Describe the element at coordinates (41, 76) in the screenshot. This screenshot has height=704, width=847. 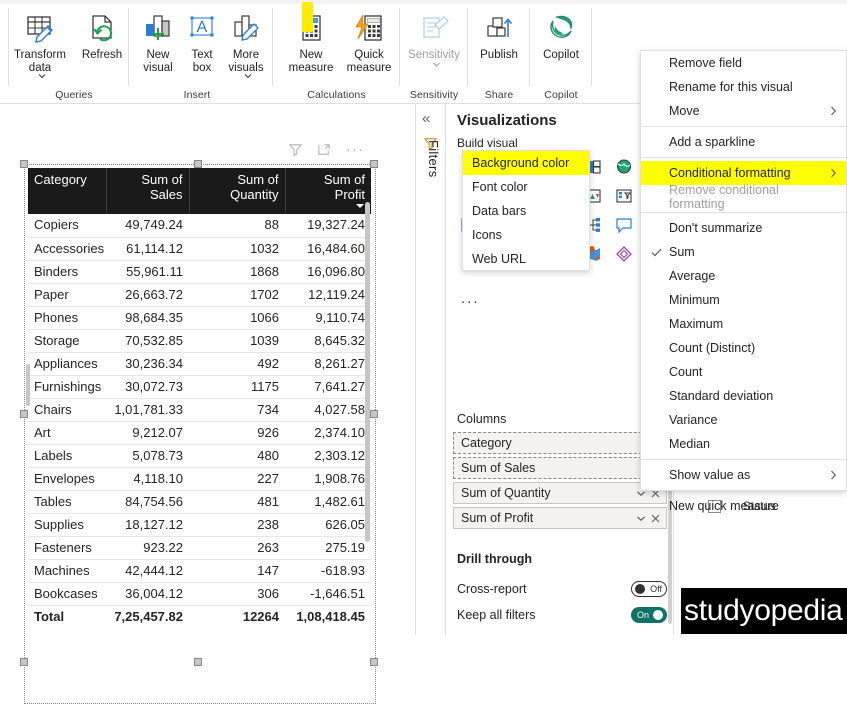
I see `transform-data-chevron-down-icon` at that location.